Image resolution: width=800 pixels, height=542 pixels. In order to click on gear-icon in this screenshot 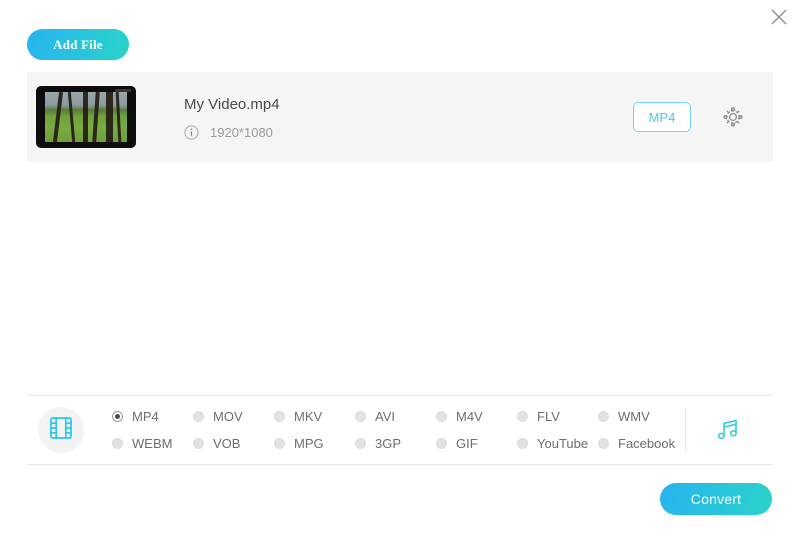, I will do `click(733, 117)`.